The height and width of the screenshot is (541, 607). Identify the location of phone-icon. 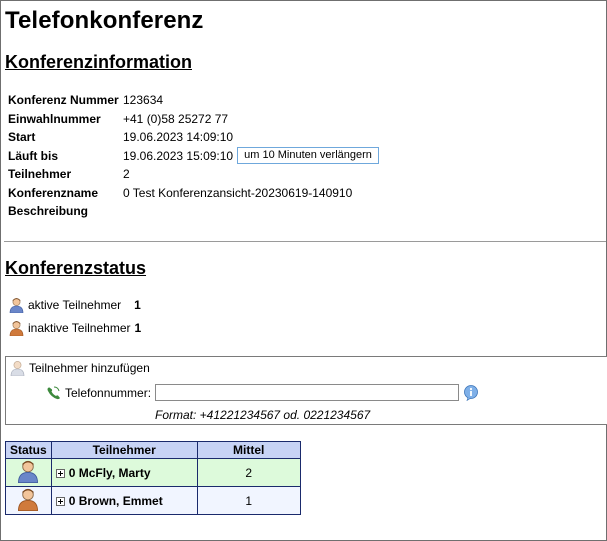
(53, 392).